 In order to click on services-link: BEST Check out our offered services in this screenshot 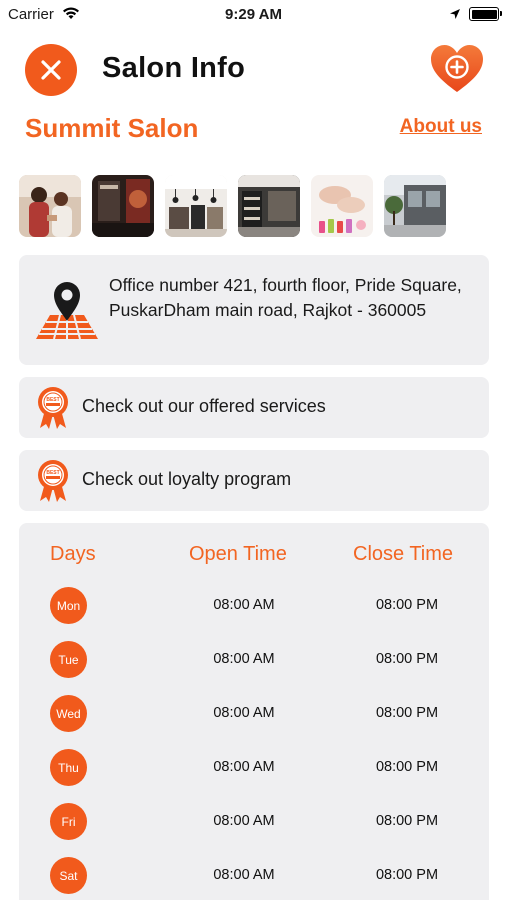, I will do `click(254, 407)`.